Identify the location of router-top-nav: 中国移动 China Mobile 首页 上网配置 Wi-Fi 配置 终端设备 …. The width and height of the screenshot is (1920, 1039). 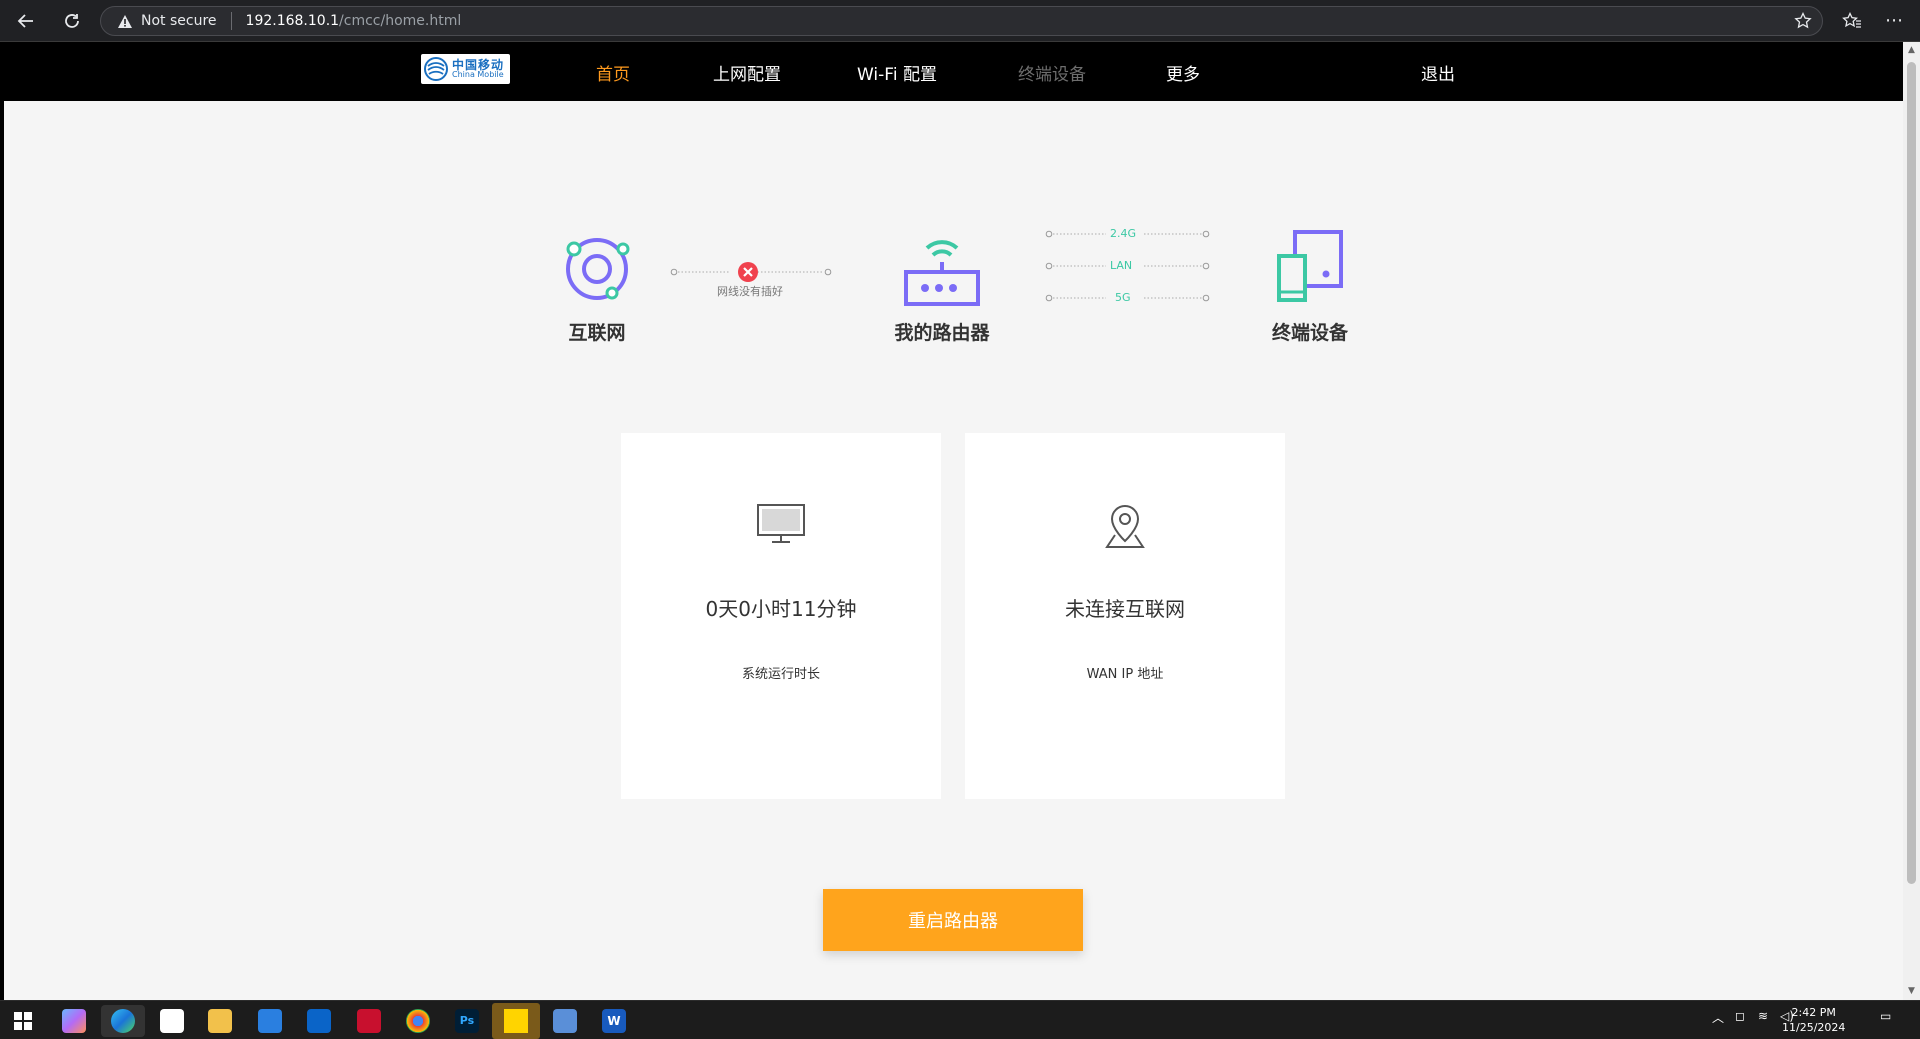
(953, 71).